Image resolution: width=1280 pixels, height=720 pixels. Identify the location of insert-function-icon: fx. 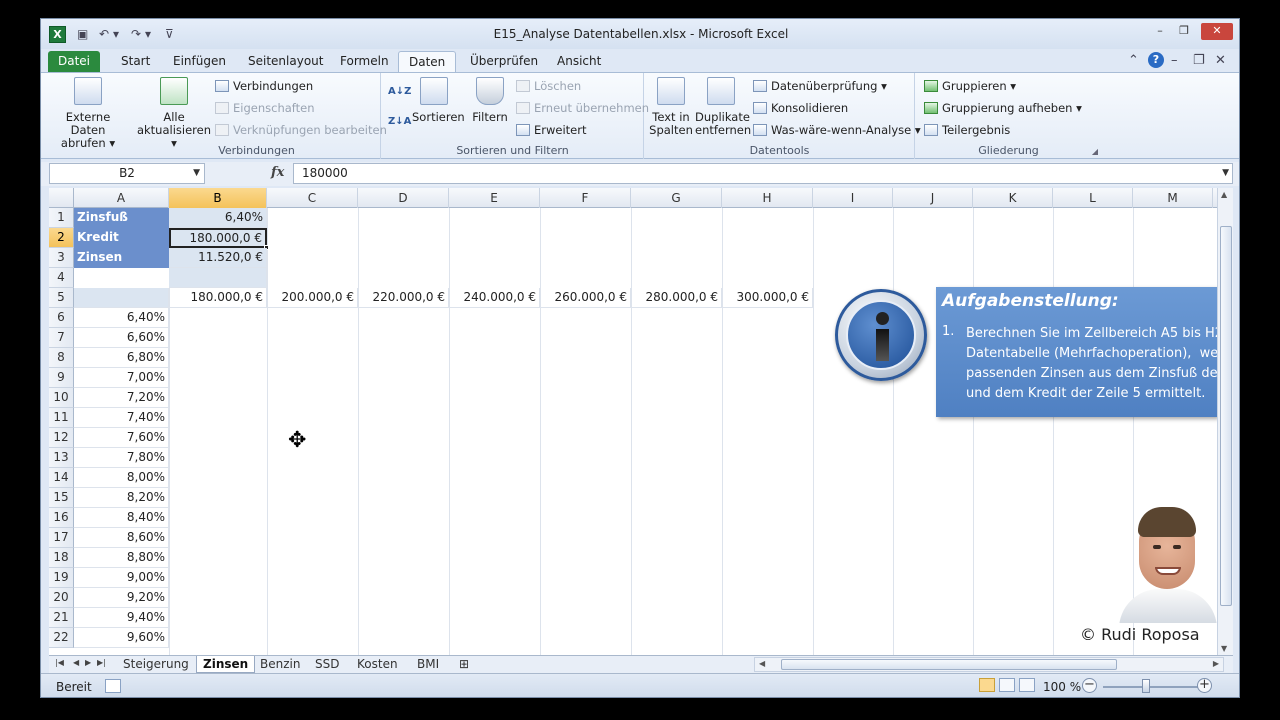
(277, 172).